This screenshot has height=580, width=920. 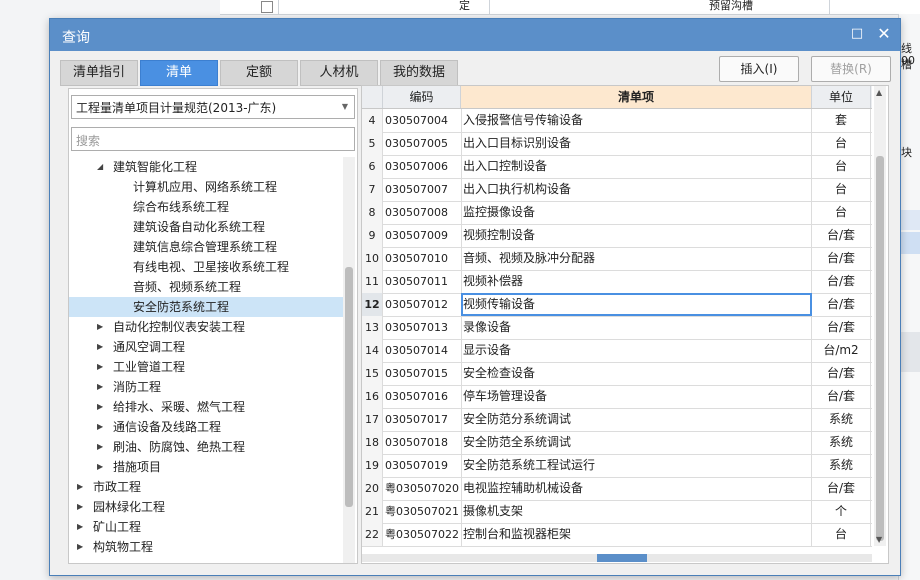 What do you see at coordinates (339, 73) in the screenshot?
I see `tab-labor-material: 人材机` at bounding box center [339, 73].